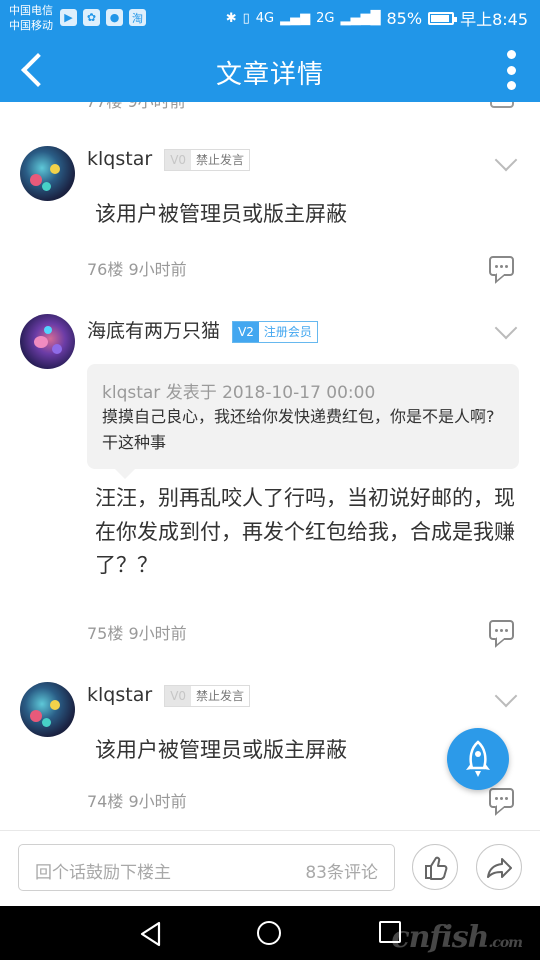  Describe the element at coordinates (114, 17) in the screenshot. I see `message-icon: ●` at that location.